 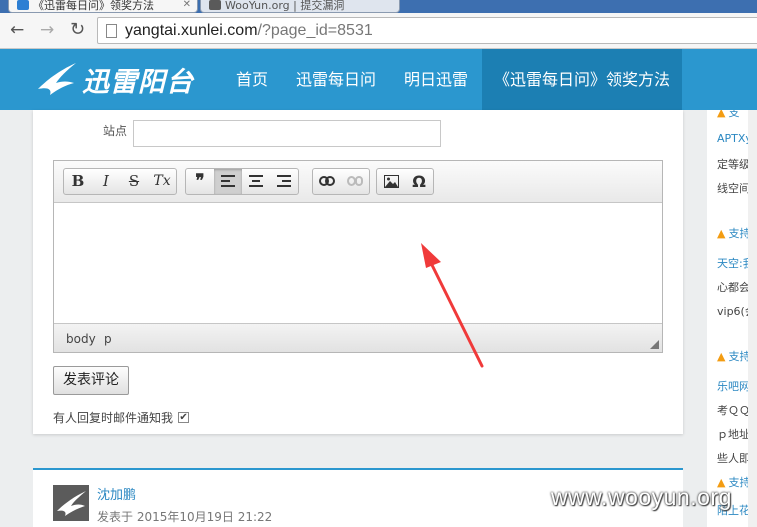 I want to click on link-button, so click(x=327, y=181).